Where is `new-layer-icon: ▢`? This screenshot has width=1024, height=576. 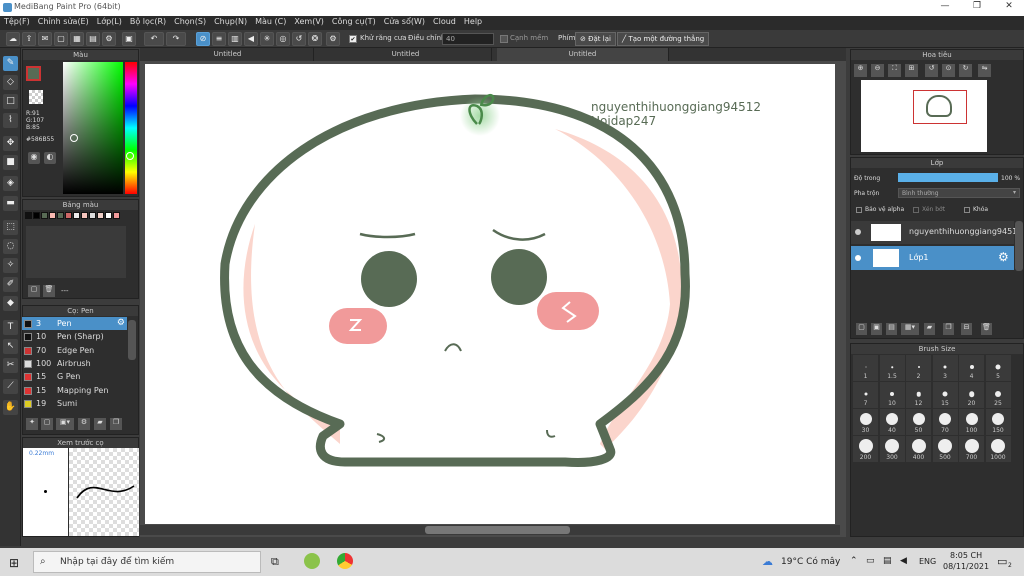 new-layer-icon: ▢ is located at coordinates (861, 329).